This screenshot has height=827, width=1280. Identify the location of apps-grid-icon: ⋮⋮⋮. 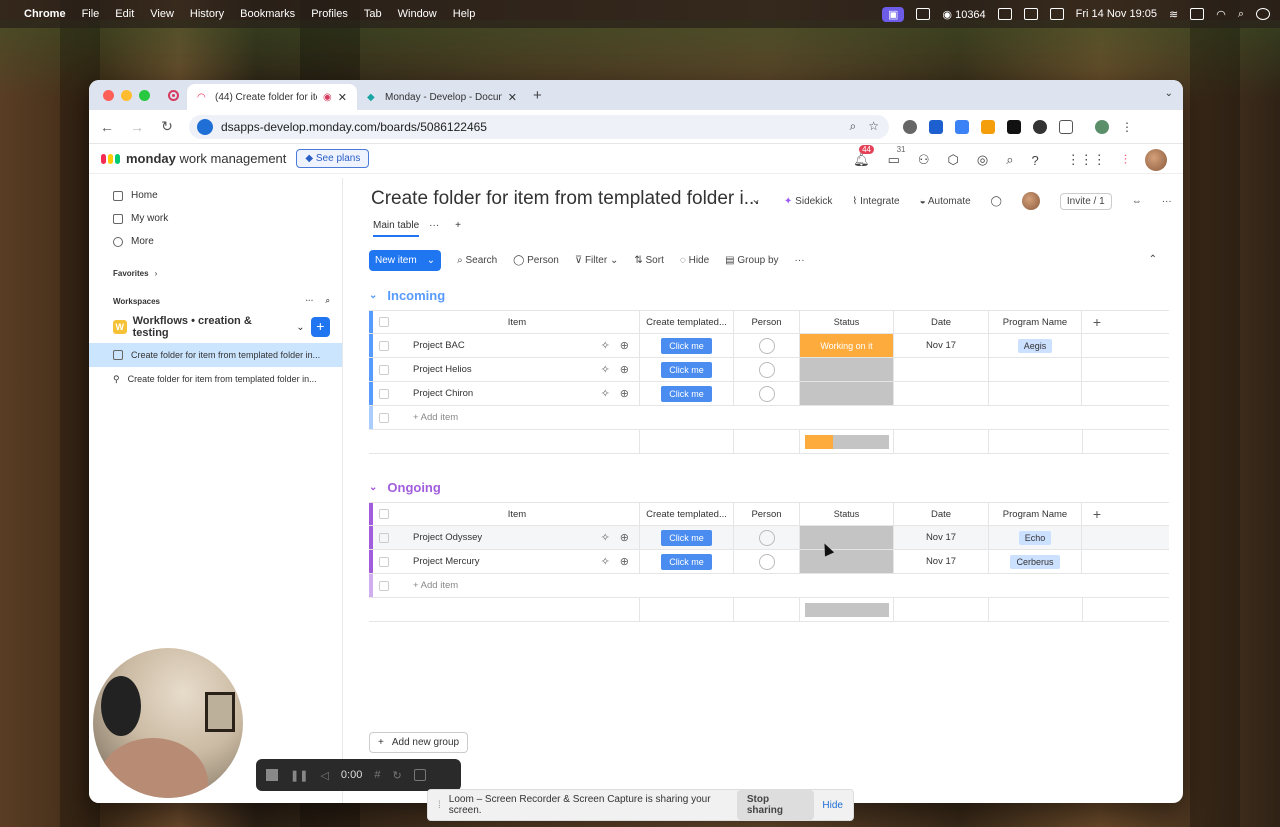
(1086, 160).